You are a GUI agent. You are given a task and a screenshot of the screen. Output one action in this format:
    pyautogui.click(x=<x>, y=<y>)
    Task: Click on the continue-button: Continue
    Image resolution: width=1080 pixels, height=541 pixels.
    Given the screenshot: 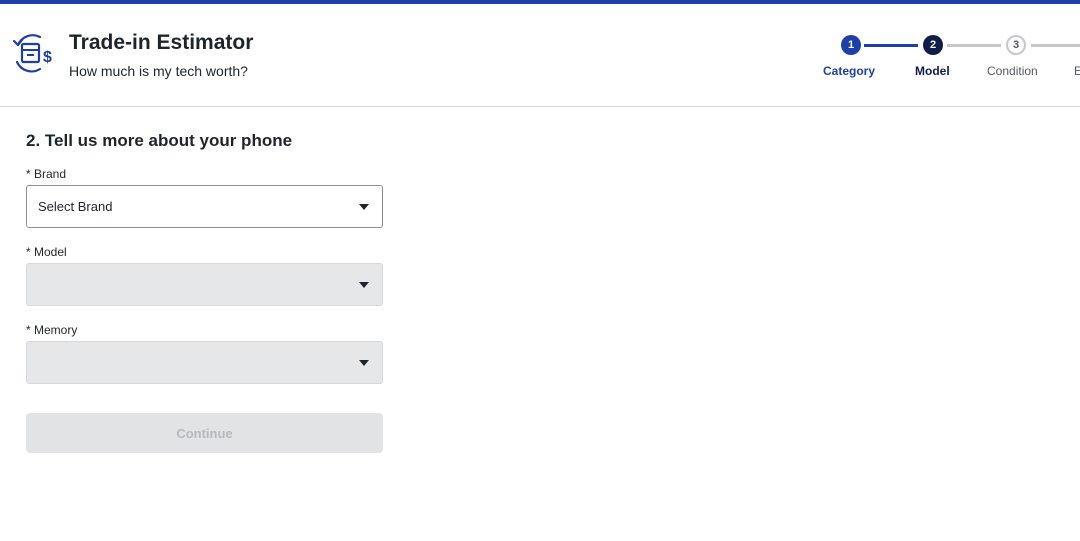 What is the action you would take?
    pyautogui.click(x=204, y=433)
    